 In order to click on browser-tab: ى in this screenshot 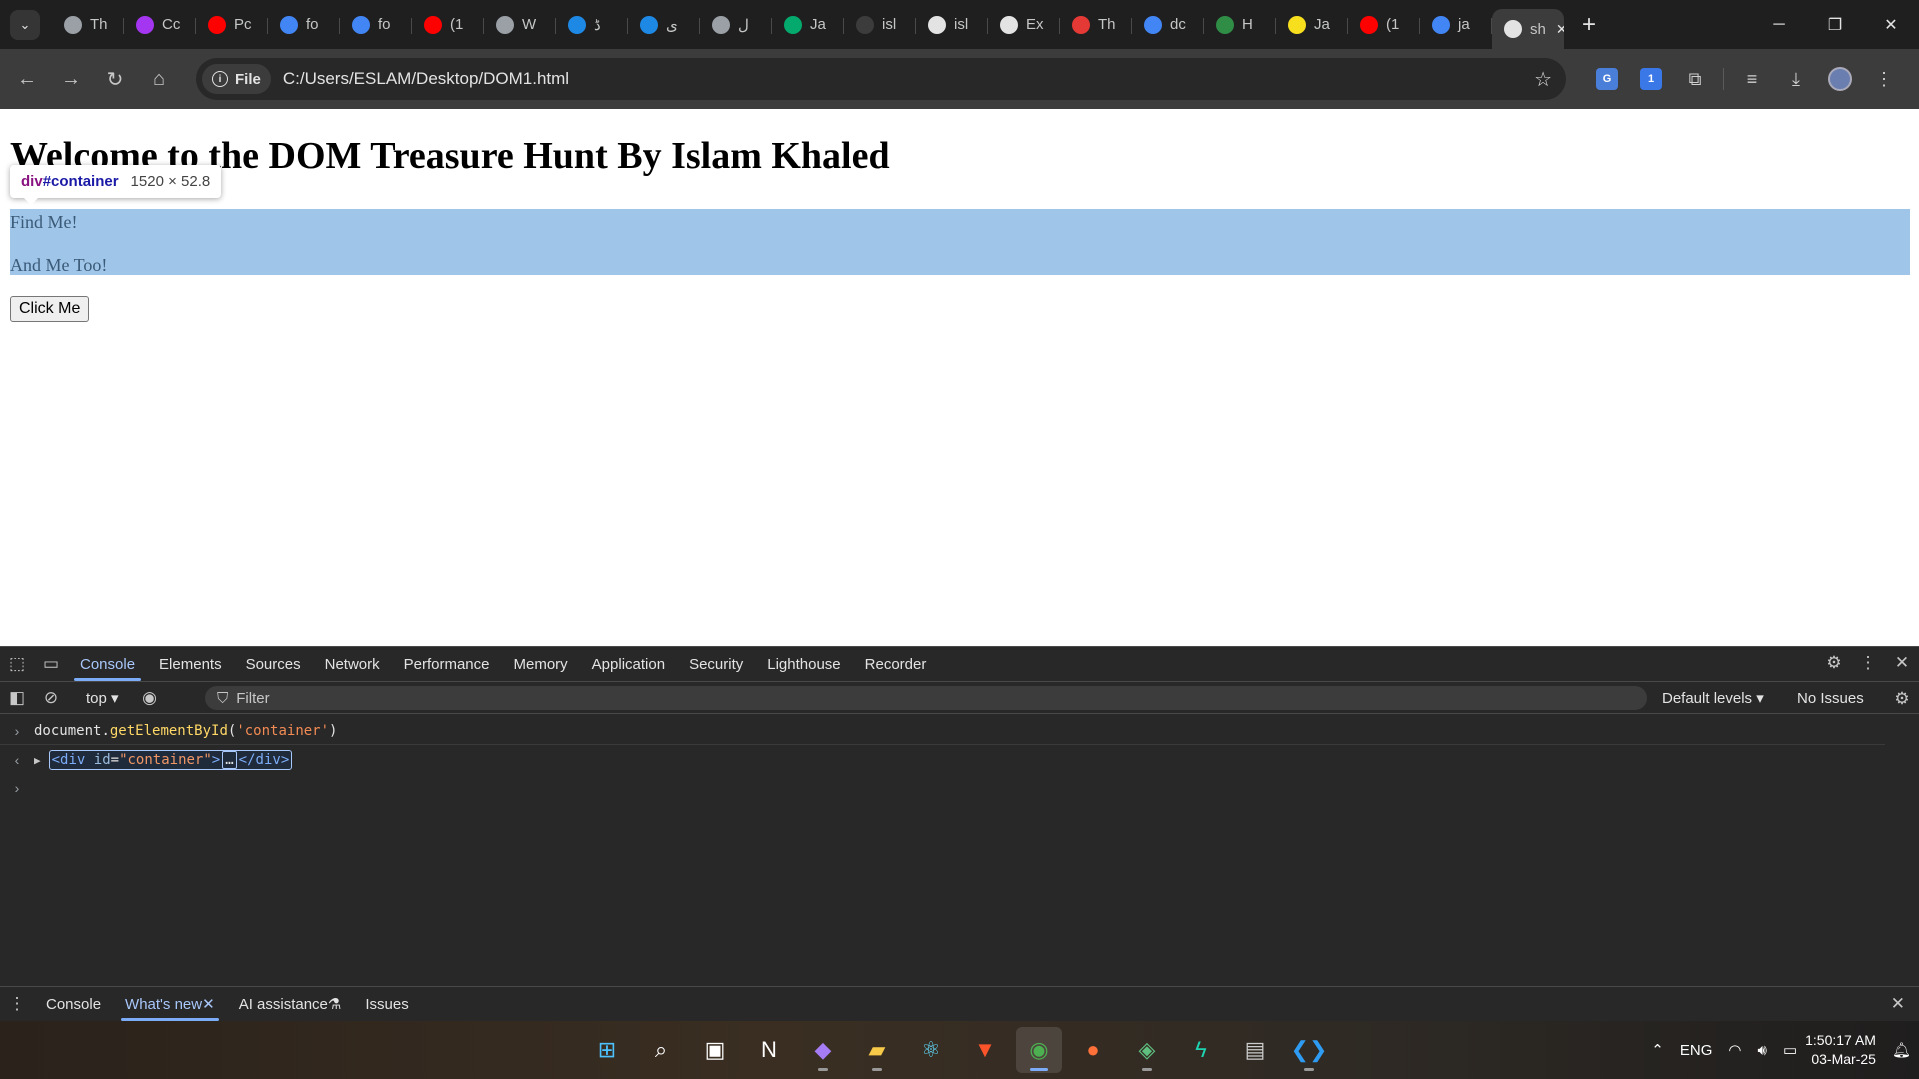, I will do `click(664, 25)`.